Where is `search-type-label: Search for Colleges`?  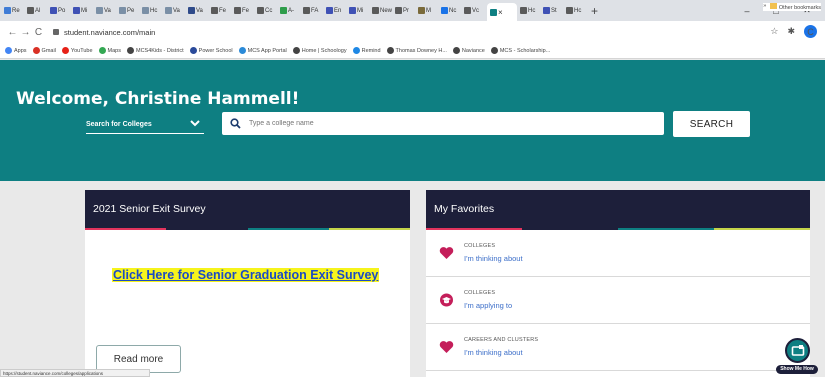 search-type-label: Search for Colleges is located at coordinates (119, 124).